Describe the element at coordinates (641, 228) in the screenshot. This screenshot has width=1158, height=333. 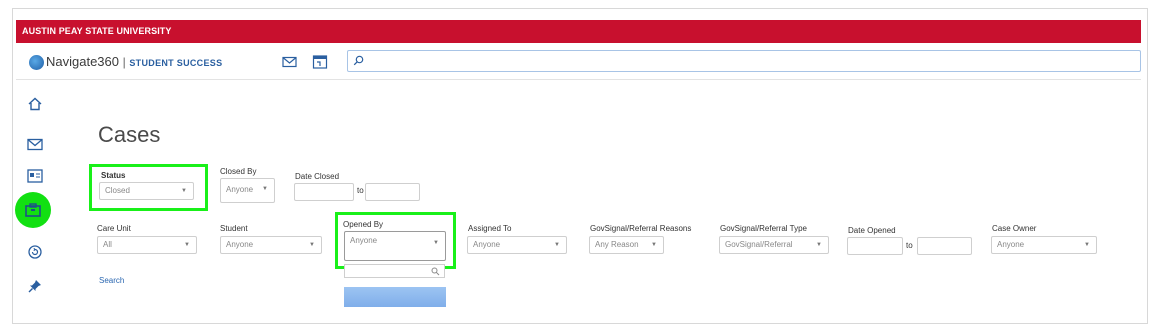
I see `referral-reasons-label: GovSignal/Referral Reasons` at that location.